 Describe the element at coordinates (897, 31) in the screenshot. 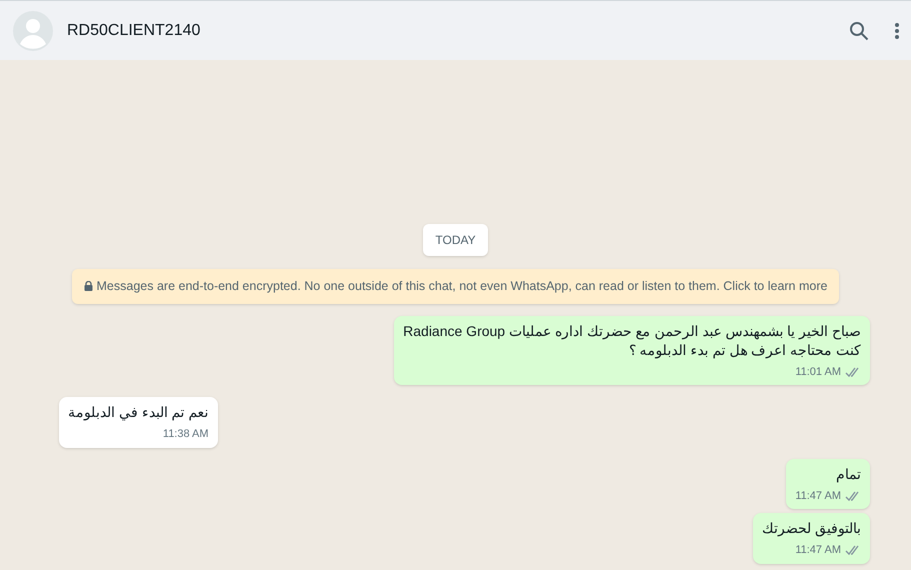

I see `menu-icon` at that location.